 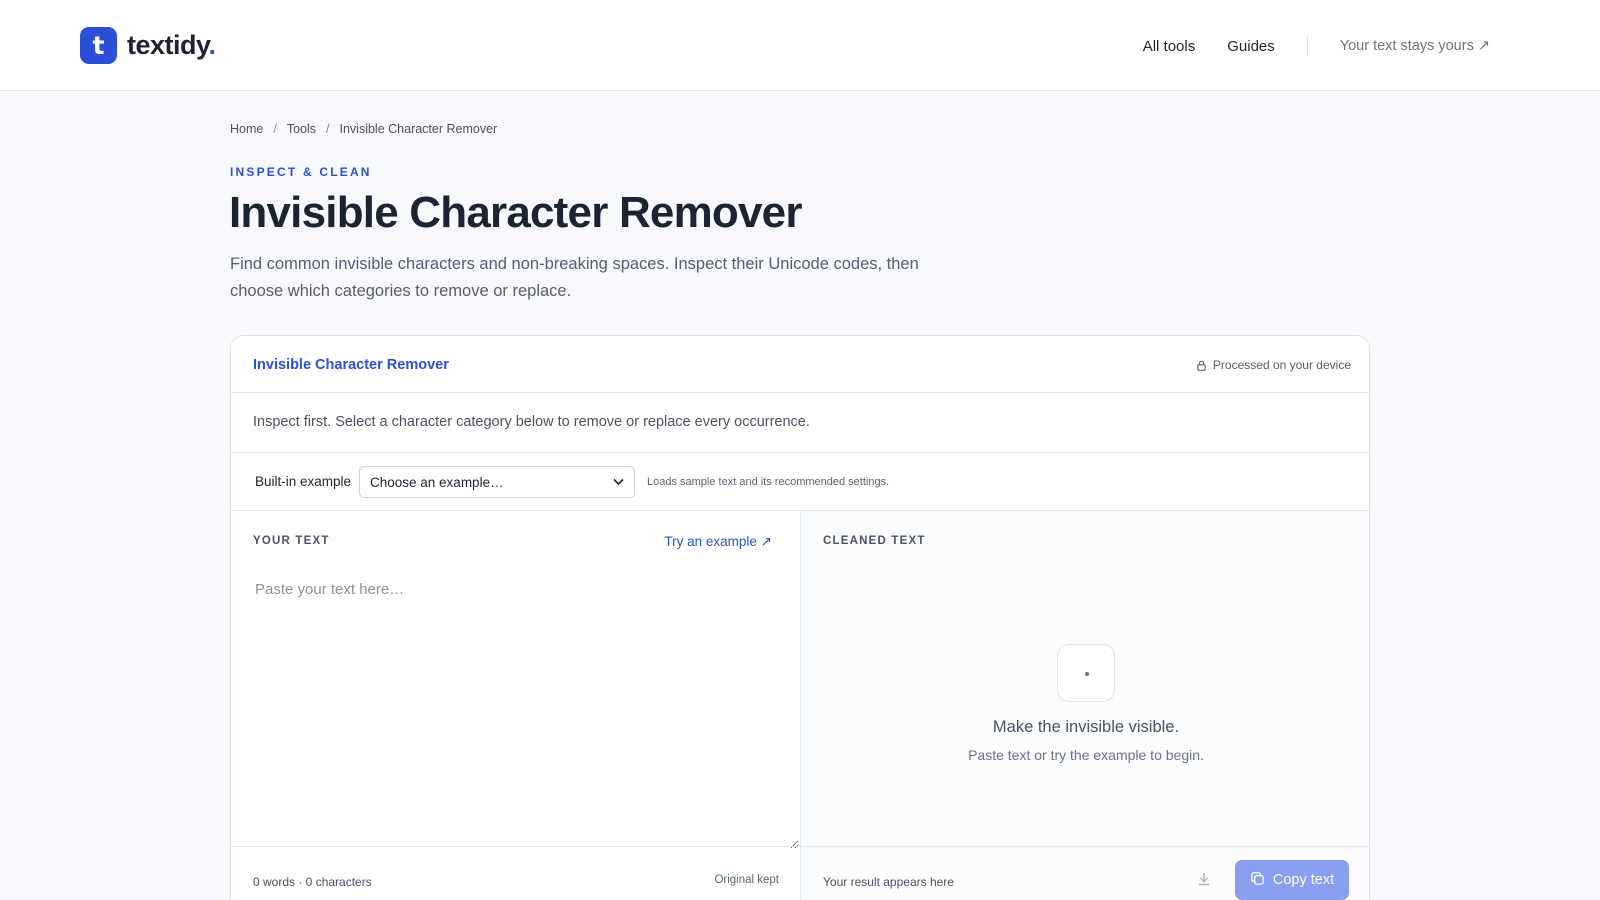 I want to click on input-label: YOUR TEXT, so click(x=291, y=541).